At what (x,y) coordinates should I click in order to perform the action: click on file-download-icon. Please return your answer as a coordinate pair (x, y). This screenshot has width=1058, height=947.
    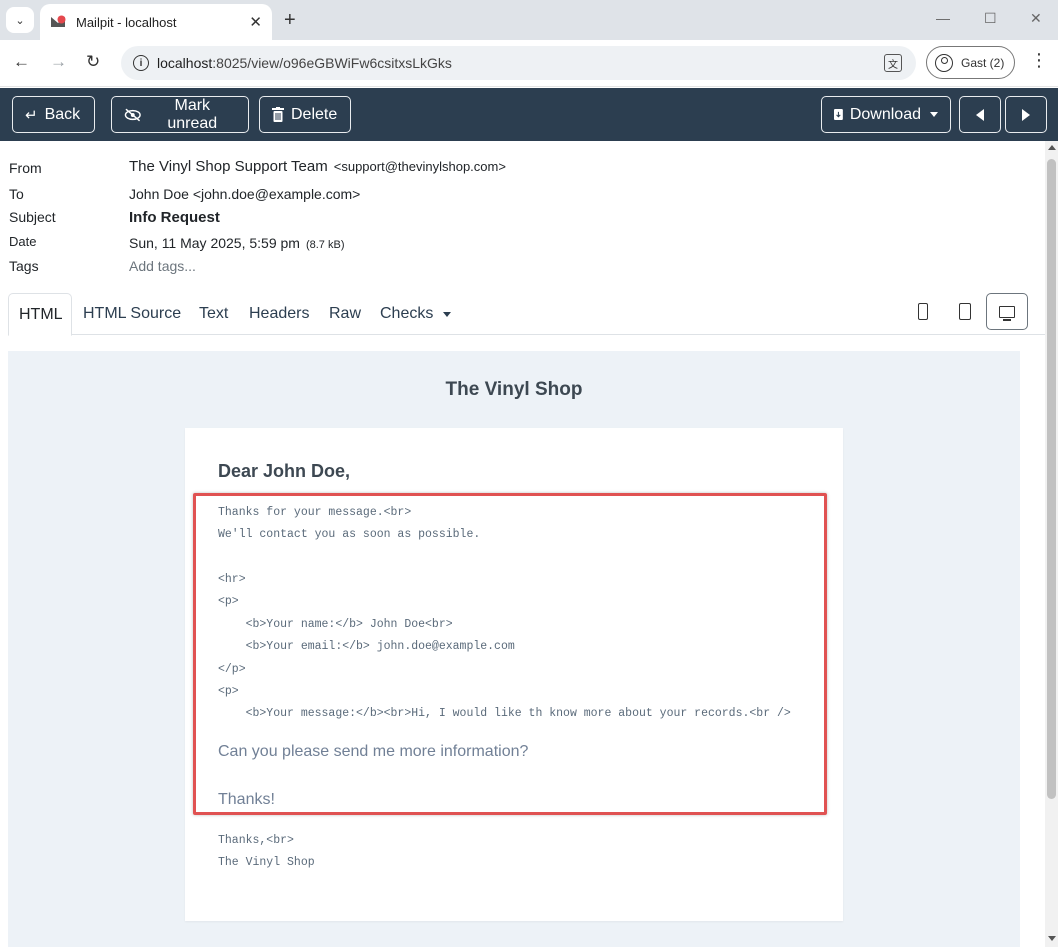
    Looking at the image, I should click on (838, 114).